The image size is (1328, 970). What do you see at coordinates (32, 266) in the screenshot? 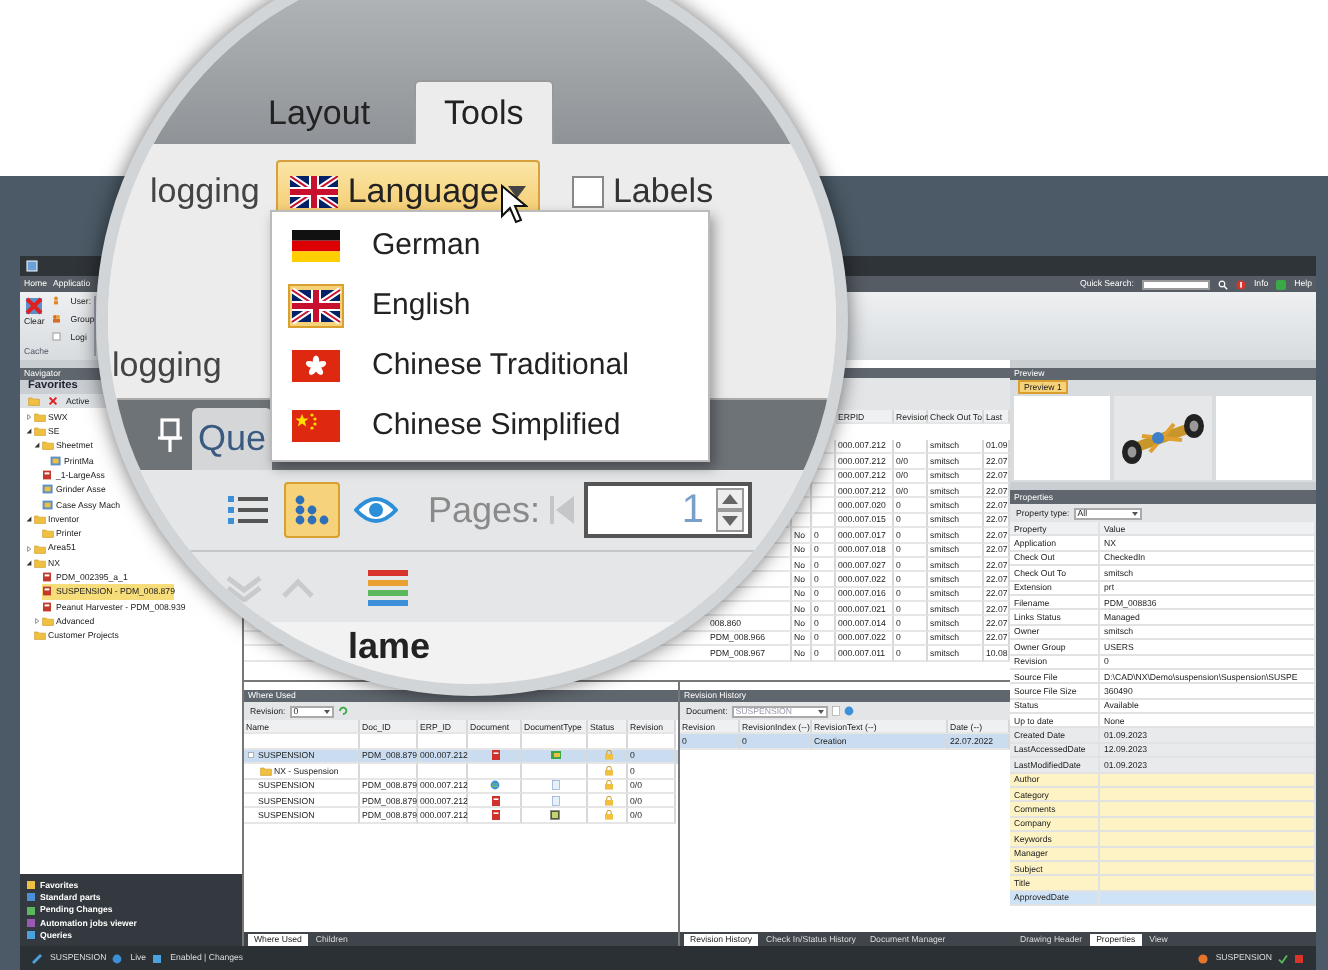
I see `app-icon` at bounding box center [32, 266].